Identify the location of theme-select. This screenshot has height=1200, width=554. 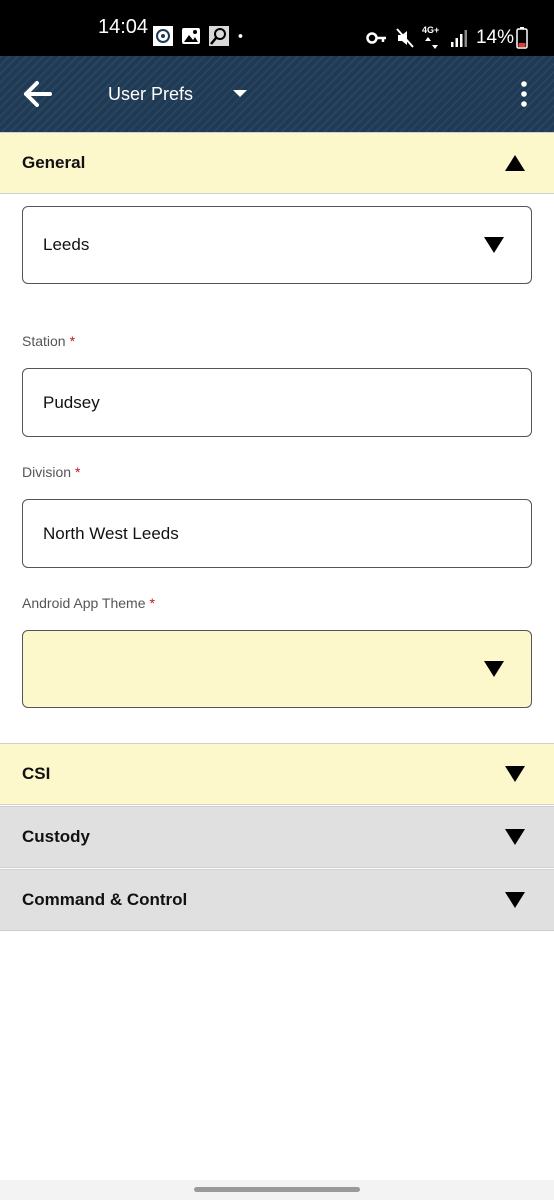
(277, 669).